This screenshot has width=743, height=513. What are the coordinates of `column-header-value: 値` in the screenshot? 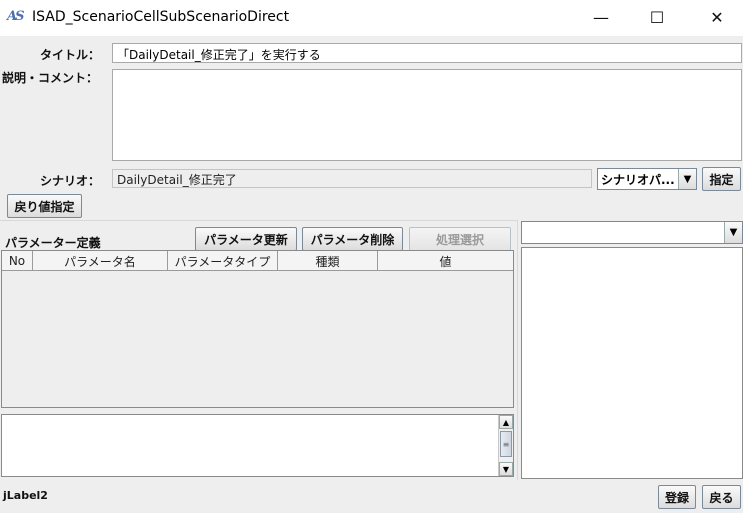 It's located at (445, 261).